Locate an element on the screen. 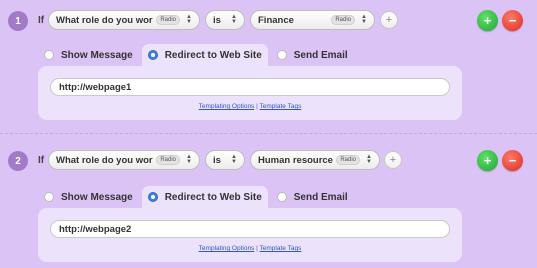  rule-number-badge: 2 is located at coordinates (18, 161).